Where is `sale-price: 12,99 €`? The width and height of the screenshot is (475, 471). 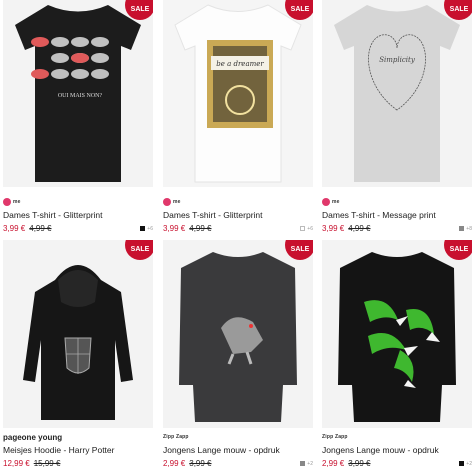 sale-price: 12,99 € is located at coordinates (16, 463).